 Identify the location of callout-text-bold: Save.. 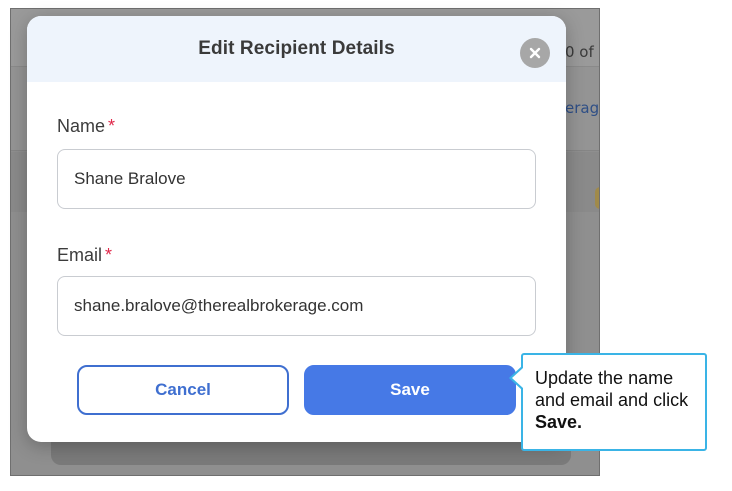
(559, 422).